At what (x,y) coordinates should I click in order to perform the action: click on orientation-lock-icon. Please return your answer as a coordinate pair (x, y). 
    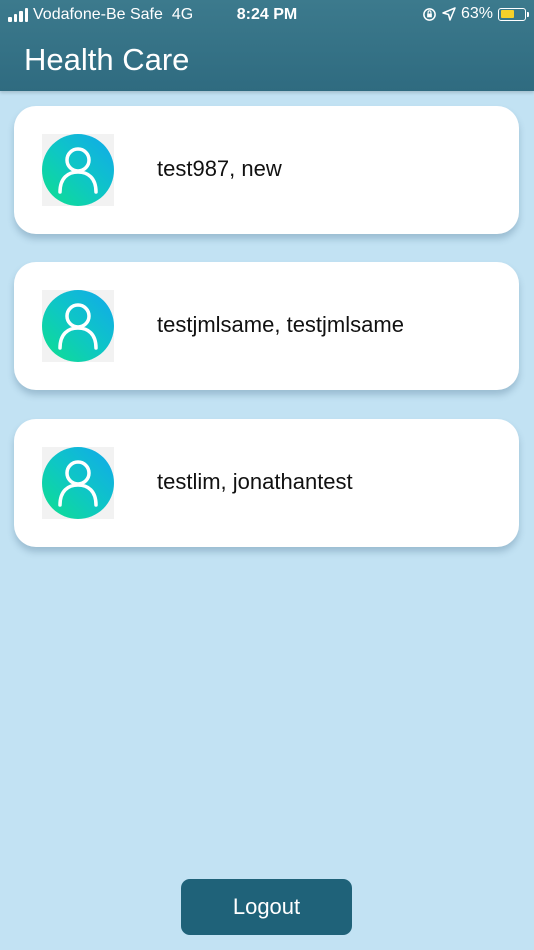
    Looking at the image, I should click on (429, 14).